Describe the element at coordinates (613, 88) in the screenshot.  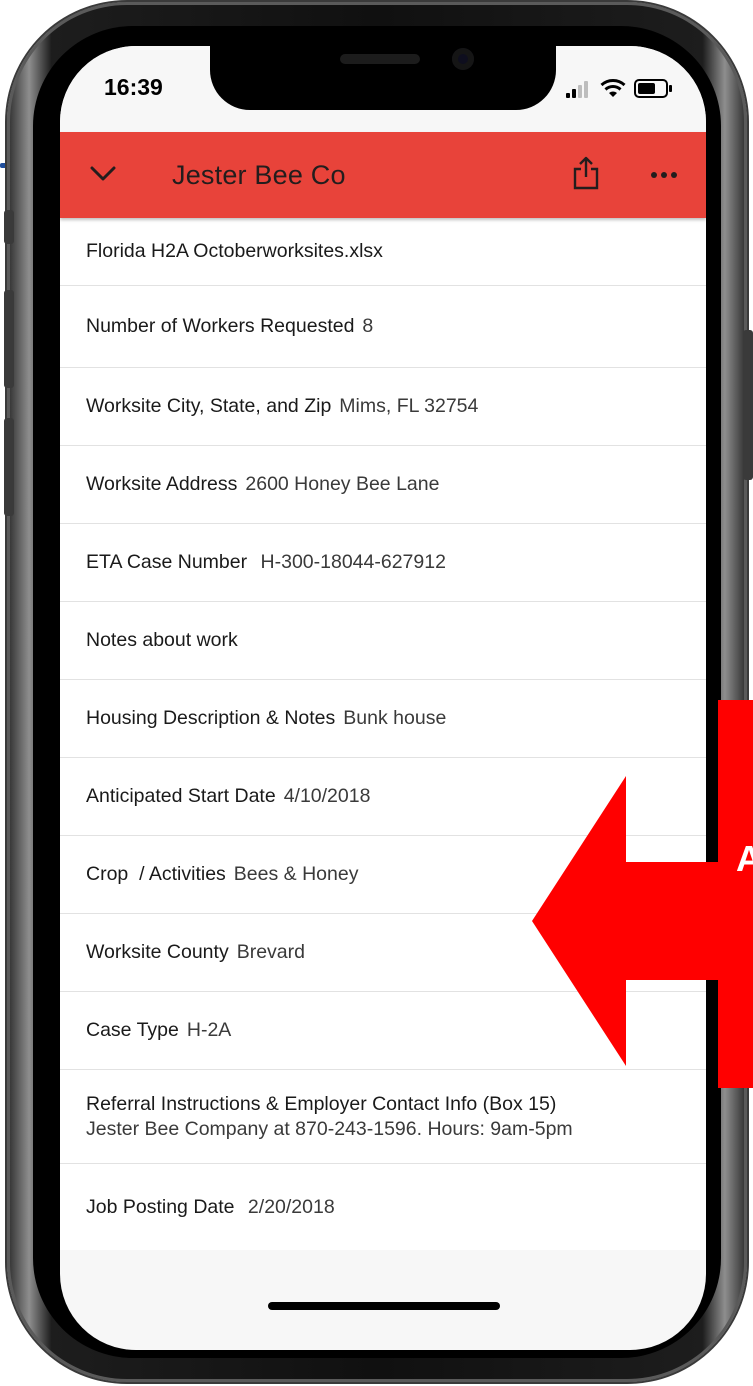
I see `wifi-icon` at that location.